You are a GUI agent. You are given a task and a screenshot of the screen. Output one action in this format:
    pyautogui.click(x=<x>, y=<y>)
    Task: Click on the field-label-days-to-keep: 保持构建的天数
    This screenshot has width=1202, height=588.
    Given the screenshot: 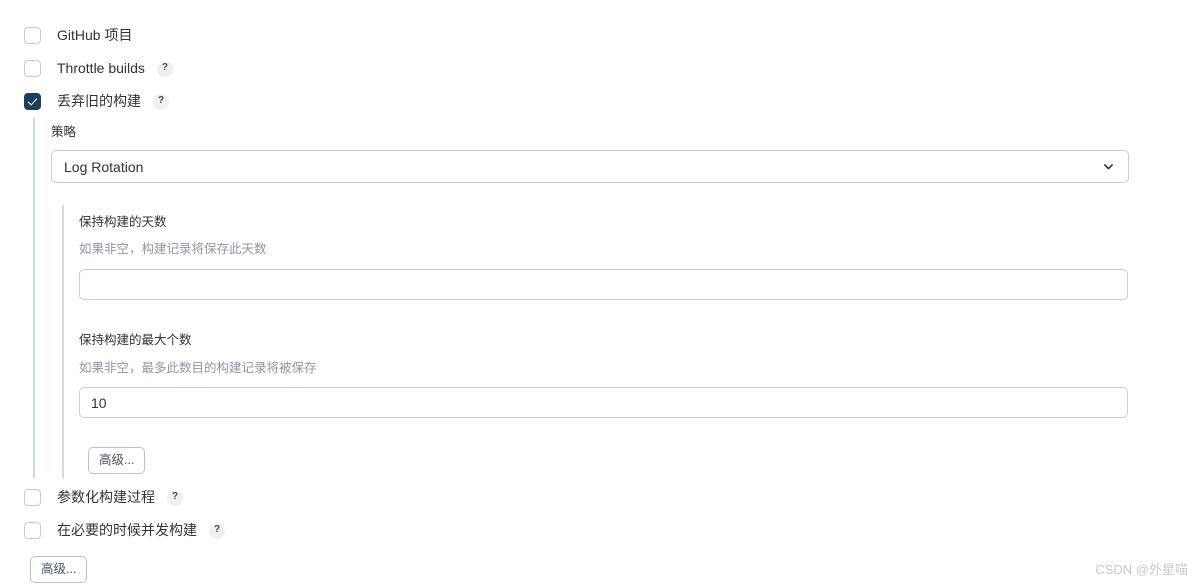 What is the action you would take?
    pyautogui.click(x=123, y=222)
    